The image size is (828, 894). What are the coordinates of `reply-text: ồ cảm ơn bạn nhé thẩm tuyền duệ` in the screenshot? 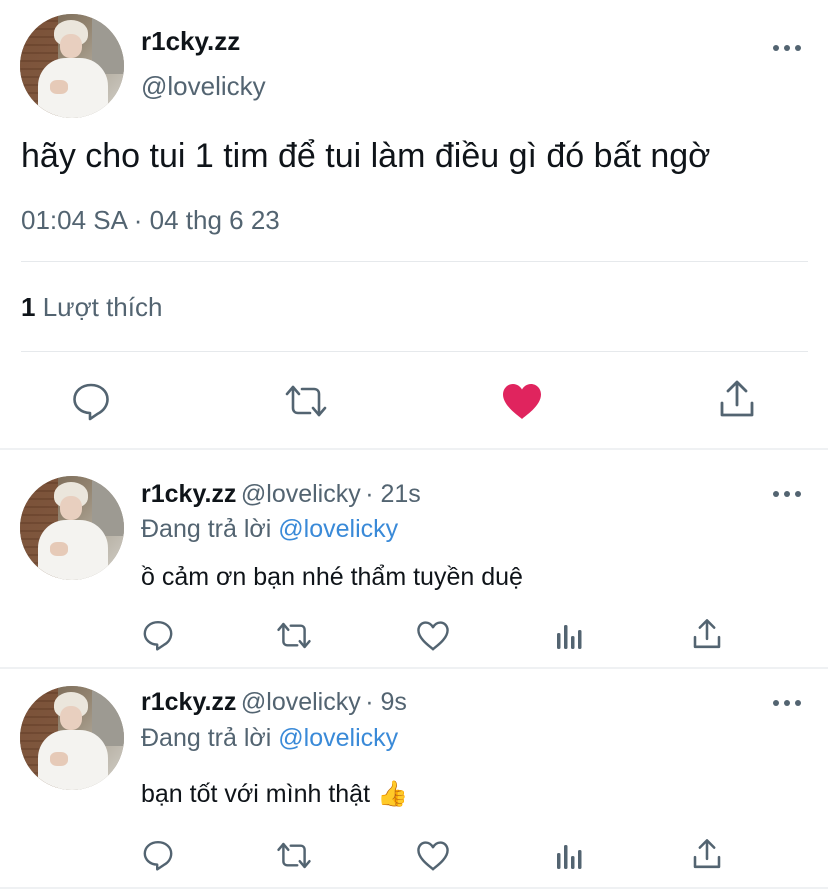 It's located at (332, 577).